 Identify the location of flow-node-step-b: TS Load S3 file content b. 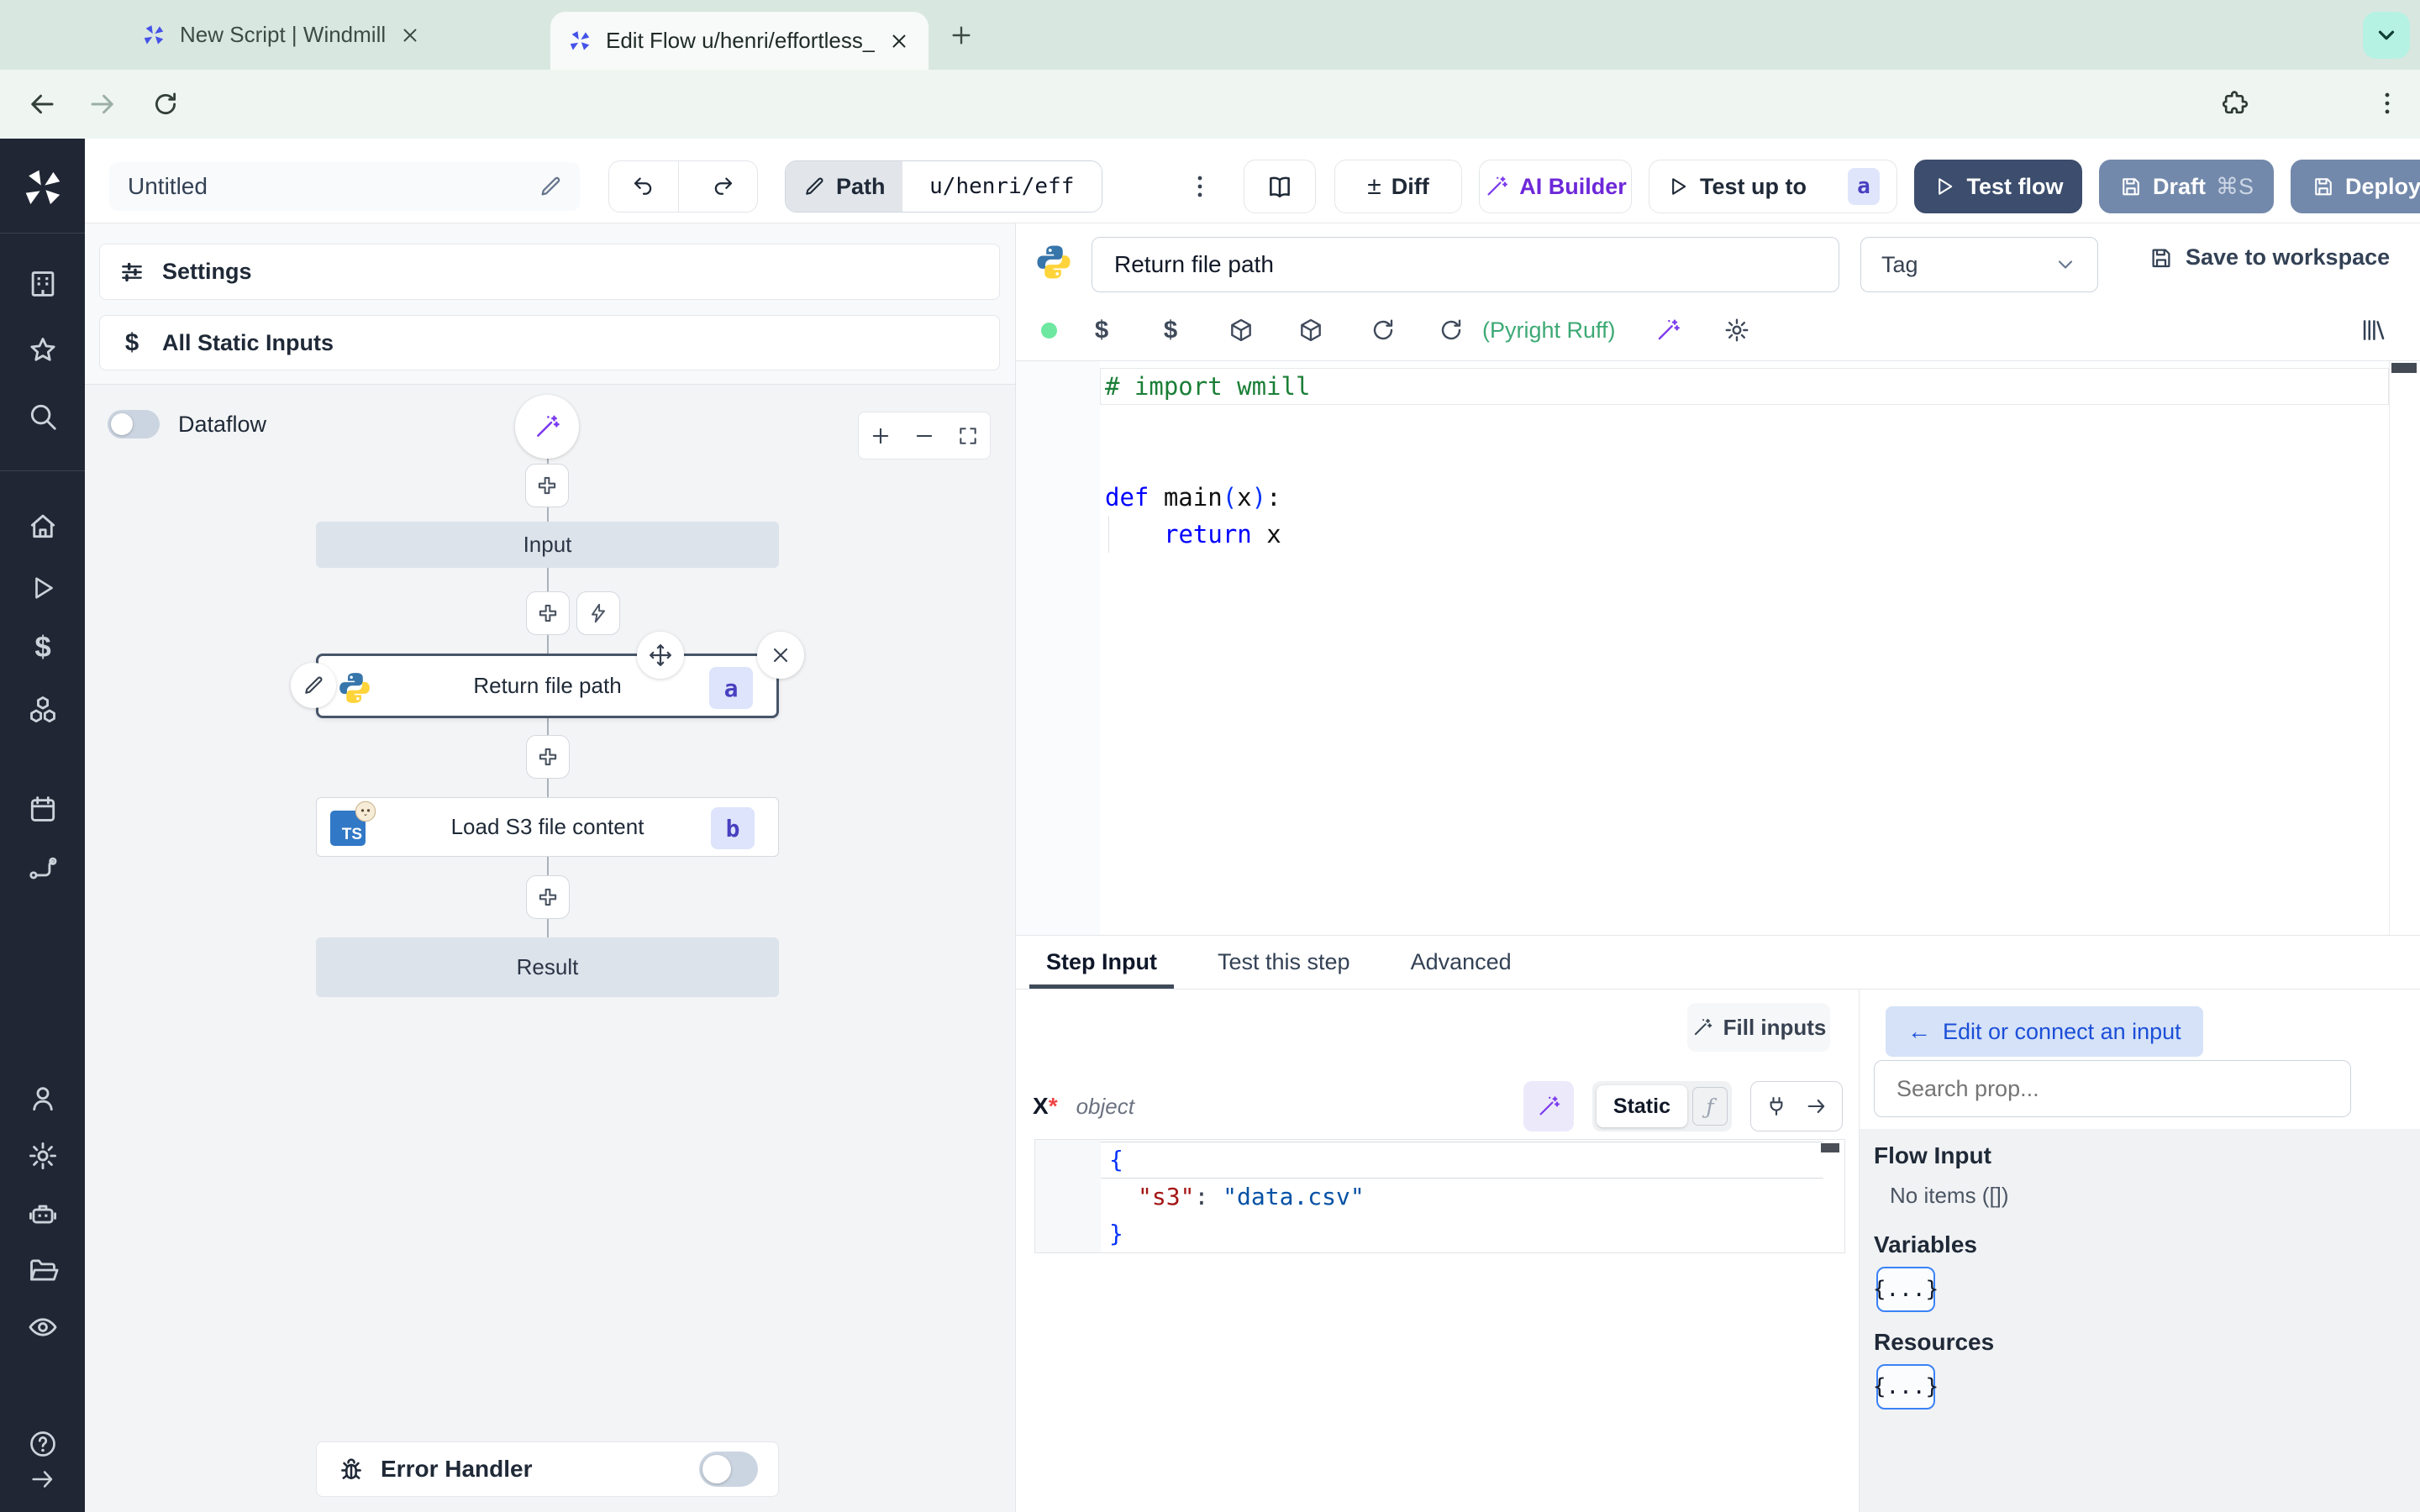
(547, 827).